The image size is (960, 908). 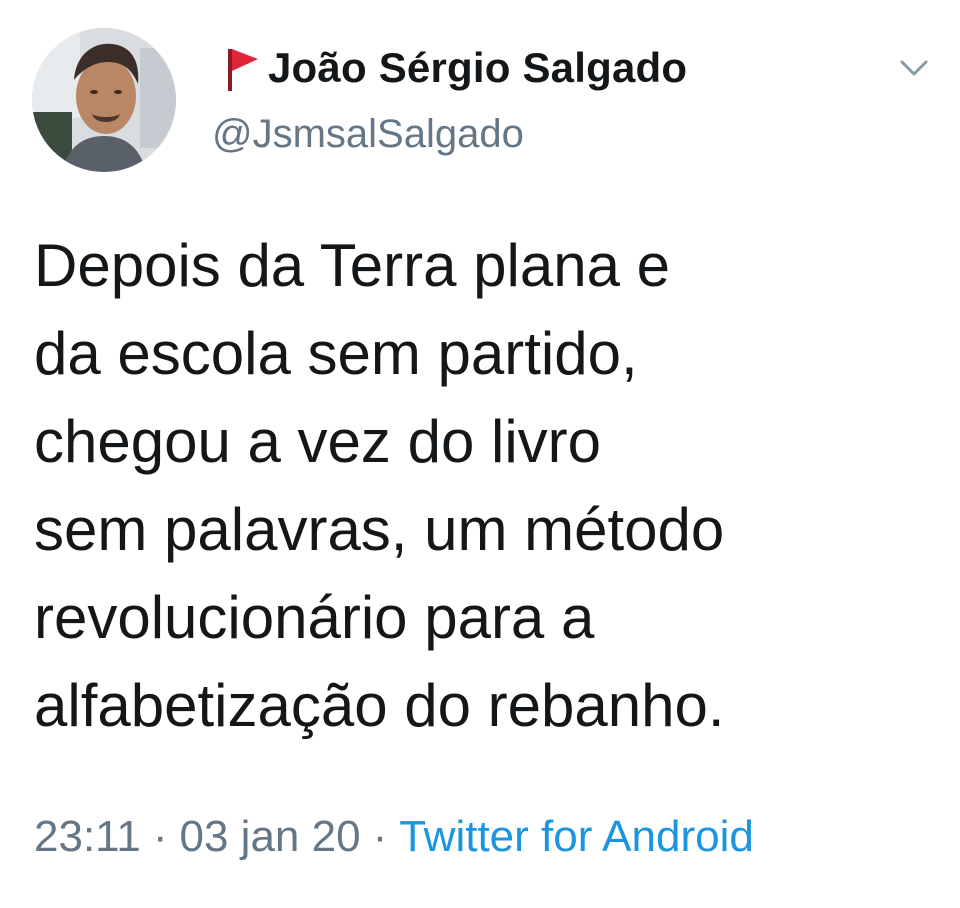 I want to click on tweet-time: 23:11, so click(x=87, y=837).